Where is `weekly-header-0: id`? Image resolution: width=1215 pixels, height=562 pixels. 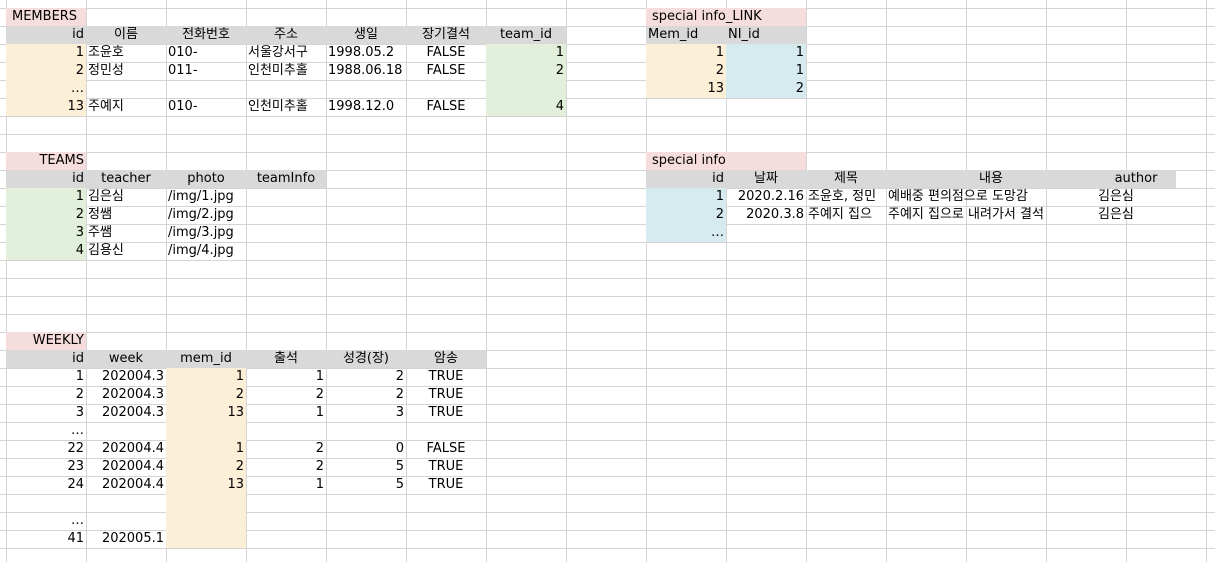
weekly-header-0: id is located at coordinates (46, 359).